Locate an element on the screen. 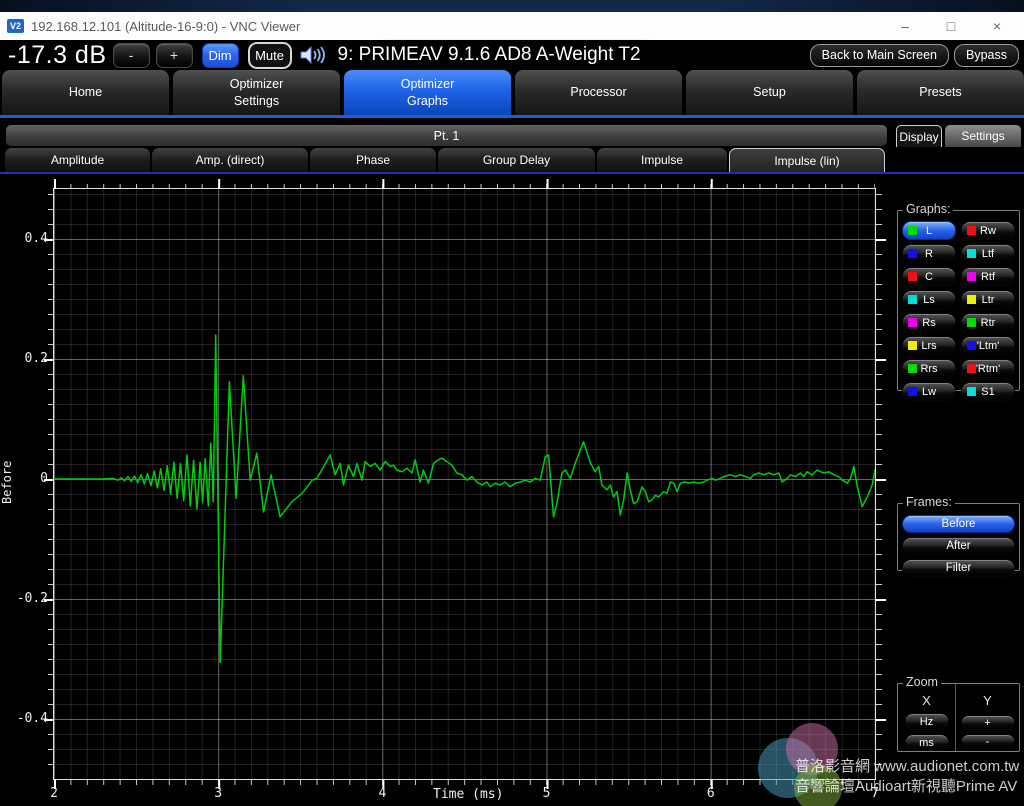 Image resolution: width=1024 pixels, height=806 pixels. channel-button-ltm: 'Ltm' is located at coordinates (988, 345).